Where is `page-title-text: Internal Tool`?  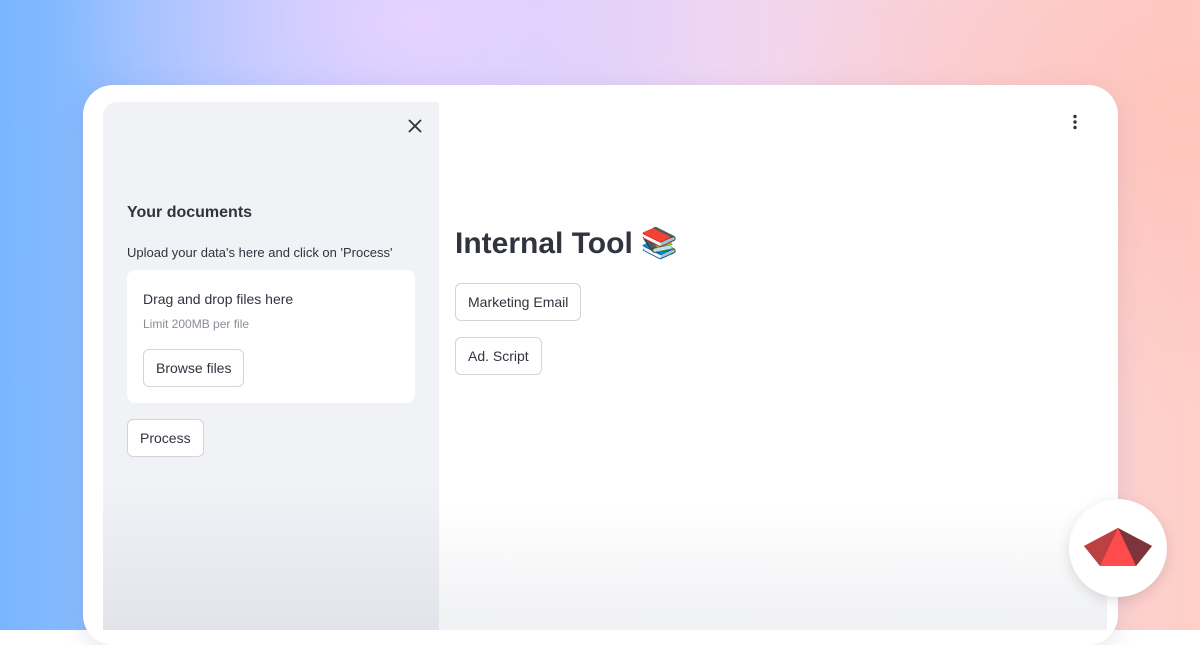 page-title-text: Internal Tool is located at coordinates (544, 243).